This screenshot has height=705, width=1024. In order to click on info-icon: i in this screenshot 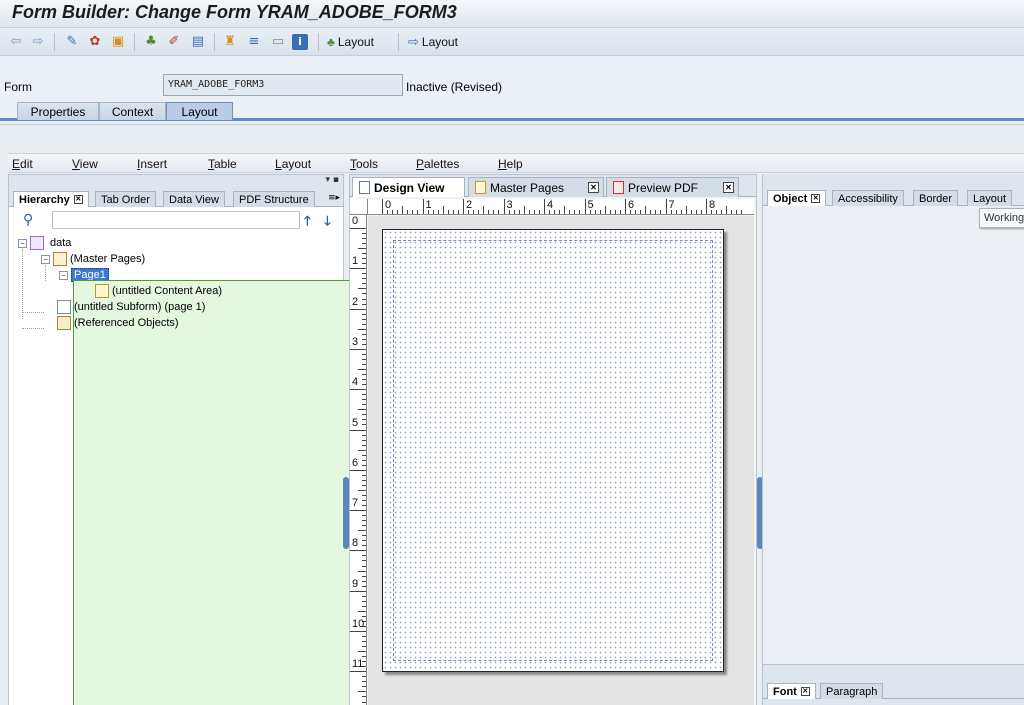, I will do `click(300, 42)`.